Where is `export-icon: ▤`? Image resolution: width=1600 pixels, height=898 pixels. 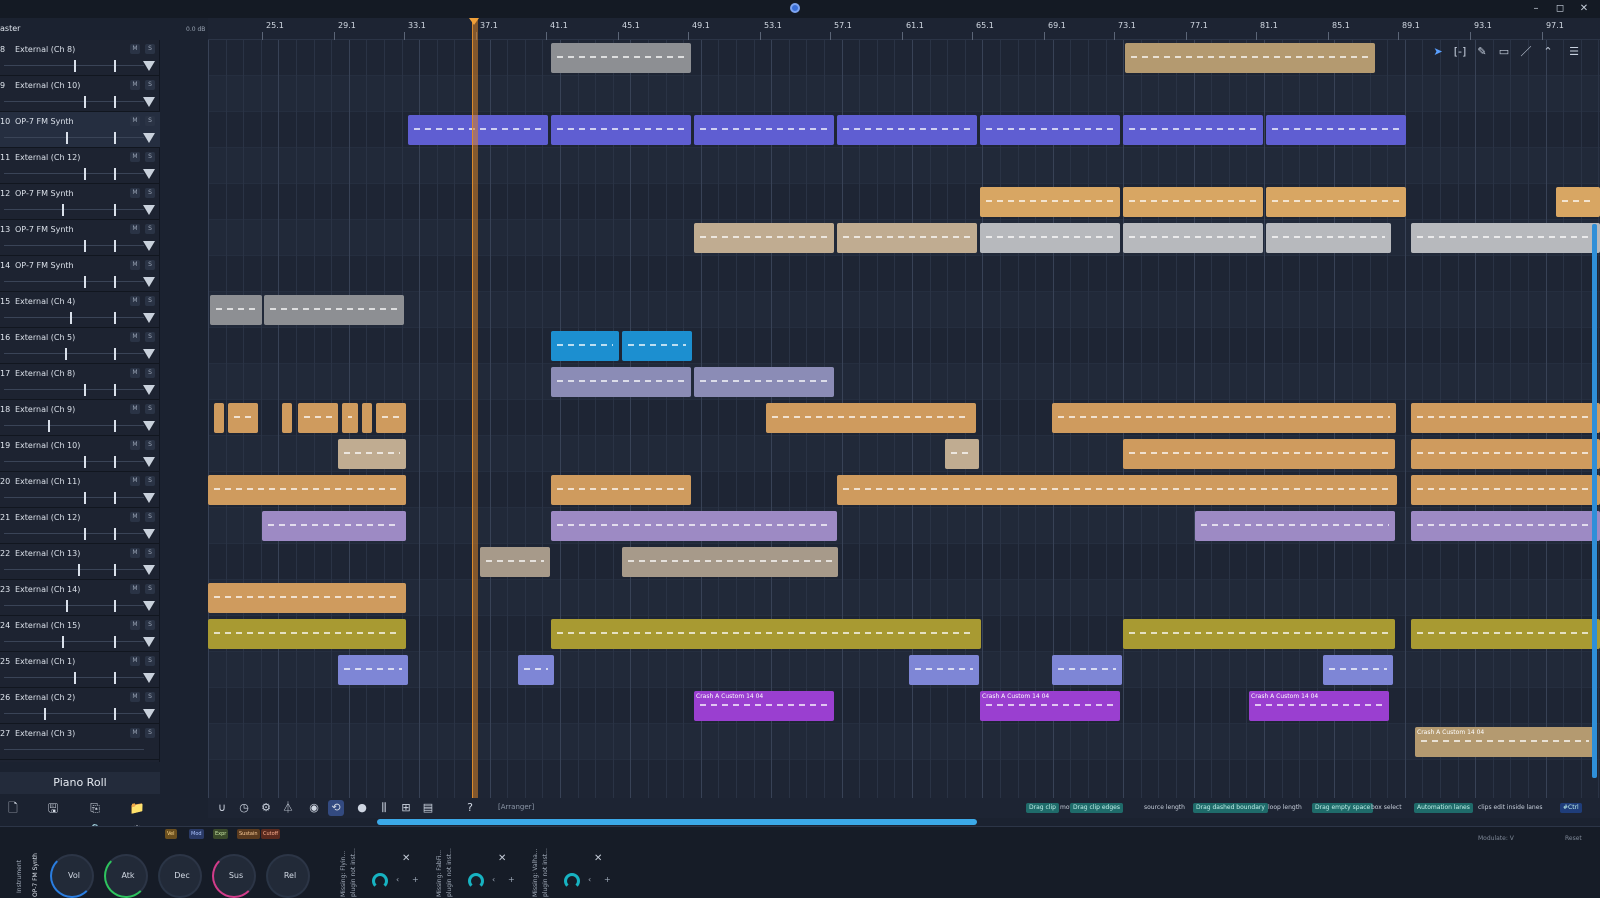 export-icon: ▤ is located at coordinates (428, 808).